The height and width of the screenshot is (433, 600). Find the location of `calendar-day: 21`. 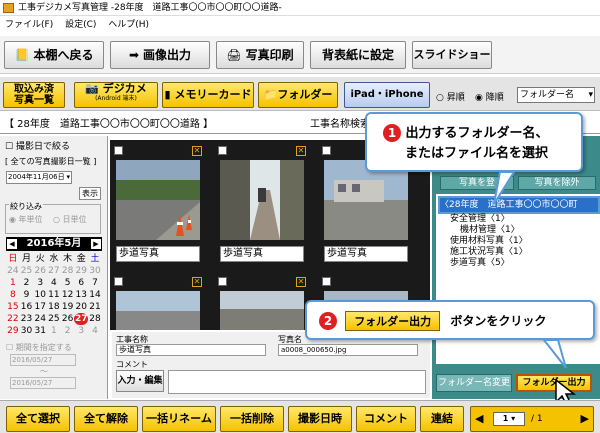

calendar-day: 21 is located at coordinates (95, 307).